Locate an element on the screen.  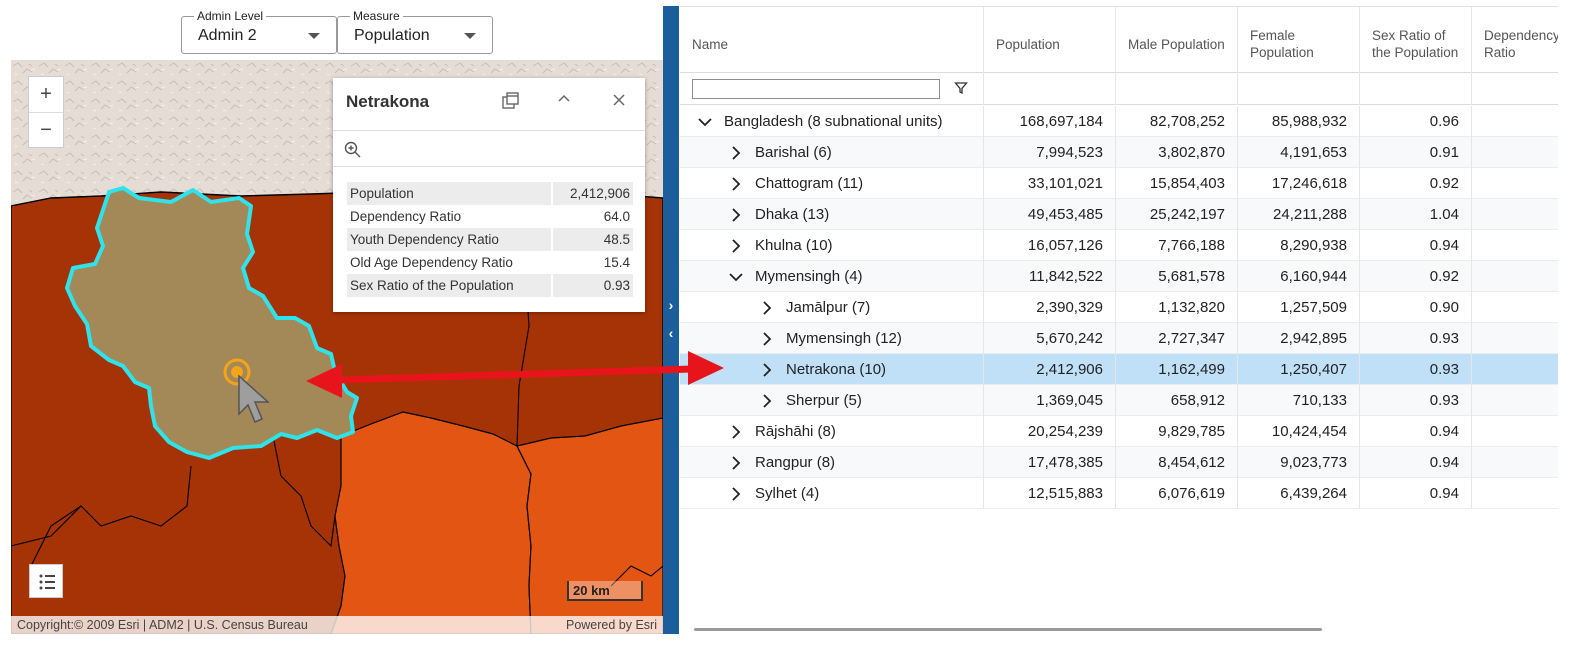
female-cell: 1,257,509 is located at coordinates (1299, 307).